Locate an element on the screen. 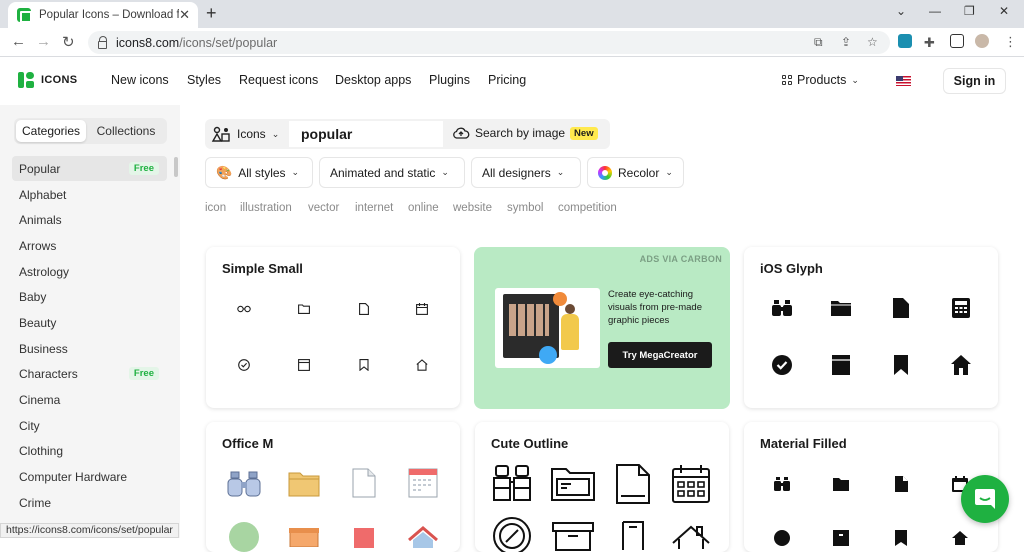 This screenshot has height=552, width=1024. recolor-filter: Recolor ⌄ is located at coordinates (635, 172).